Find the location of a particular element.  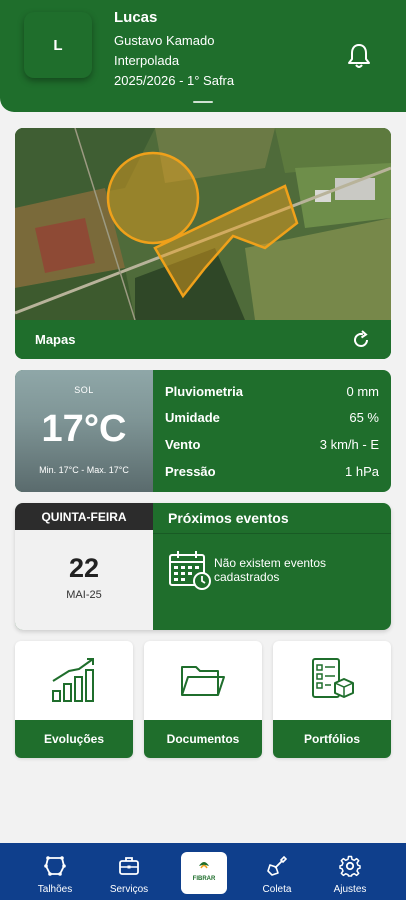

shortcut-portfolios: Portfólios is located at coordinates (332, 699).